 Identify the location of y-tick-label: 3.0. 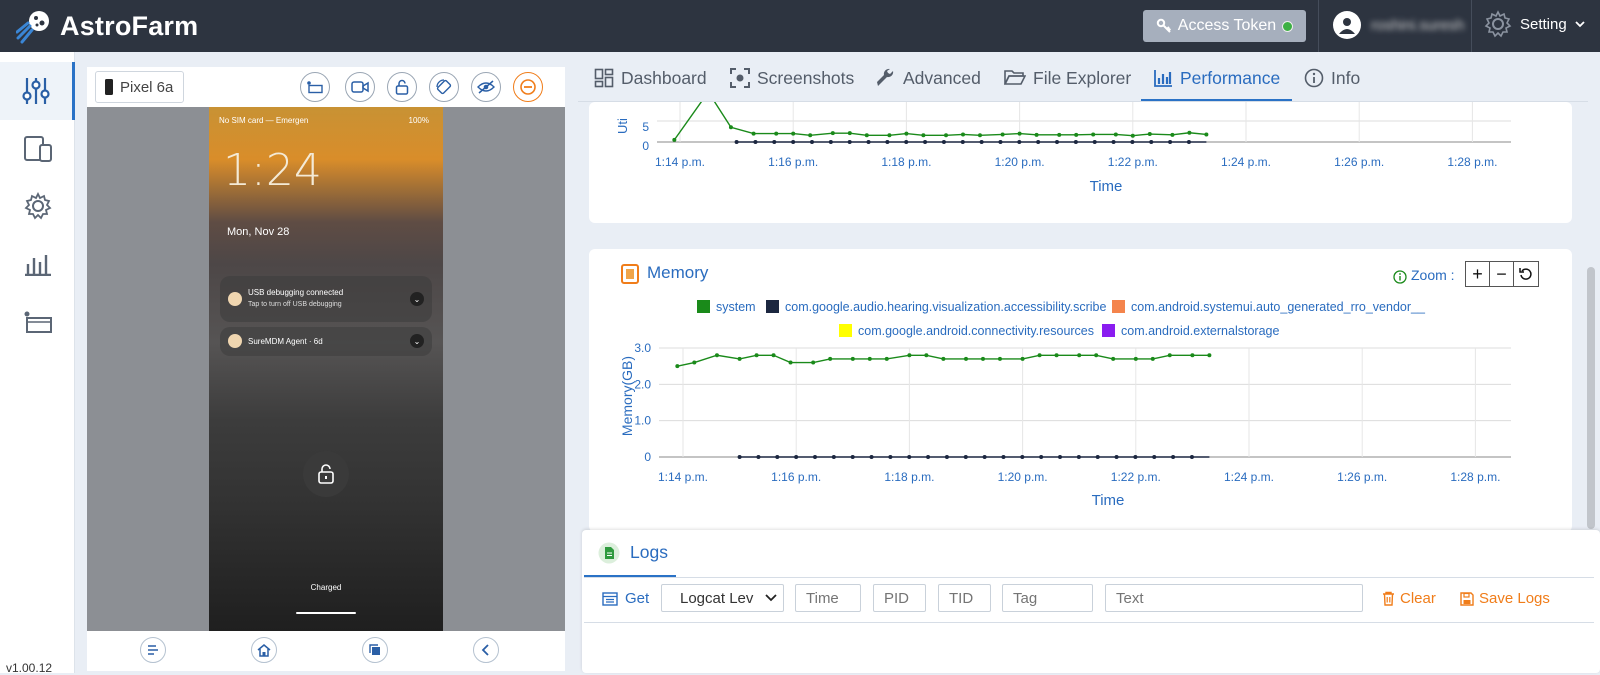
(642, 348).